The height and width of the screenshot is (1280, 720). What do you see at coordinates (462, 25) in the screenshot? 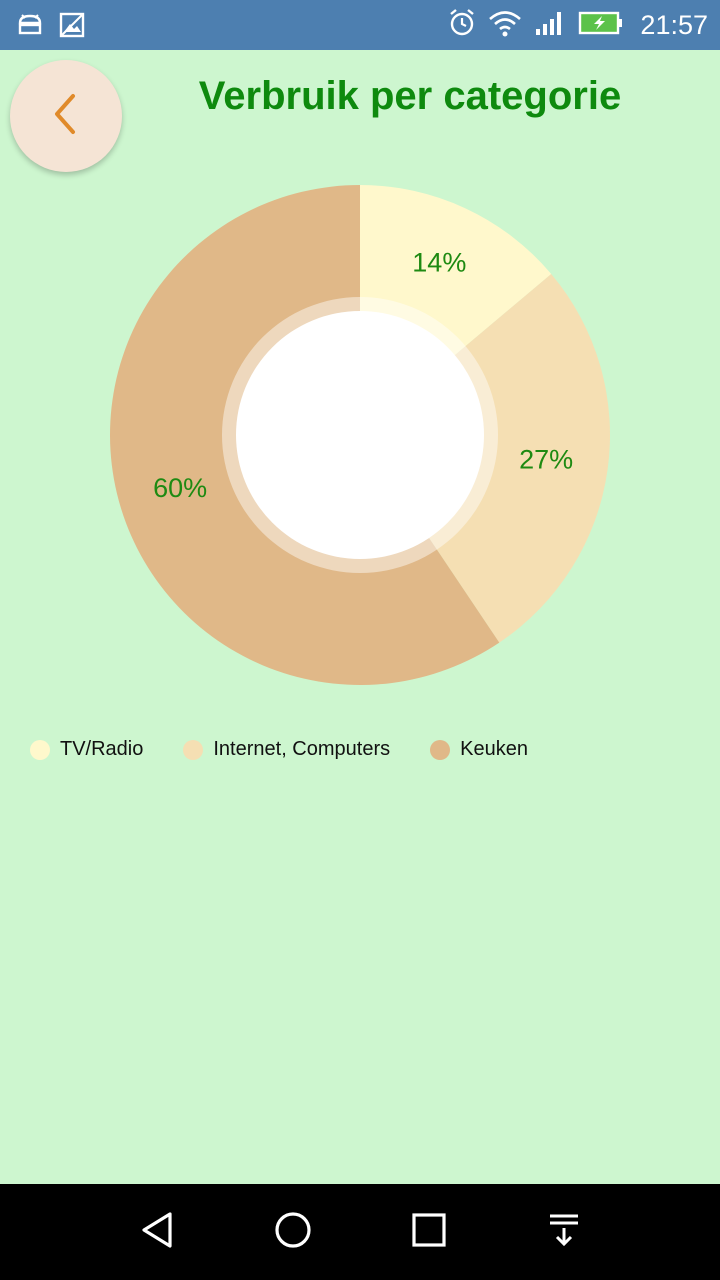
I see `alarm-icon` at bounding box center [462, 25].